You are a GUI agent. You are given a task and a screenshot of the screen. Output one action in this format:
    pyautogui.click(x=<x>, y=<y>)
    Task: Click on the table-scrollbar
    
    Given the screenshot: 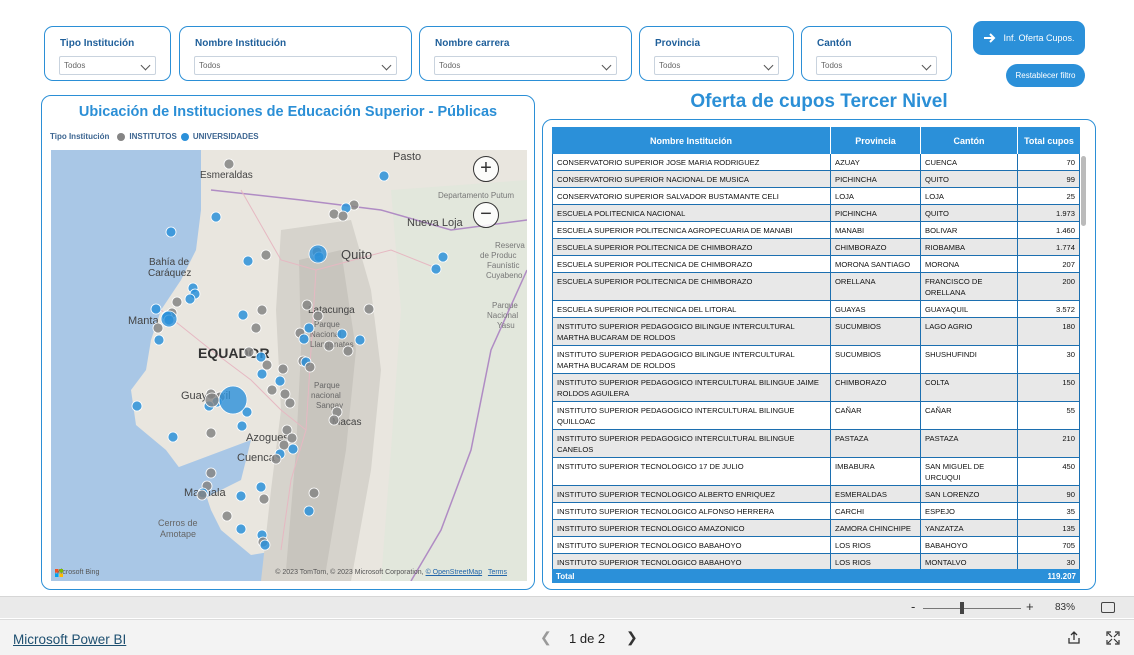 What is the action you would take?
    pyautogui.click(x=1083, y=191)
    